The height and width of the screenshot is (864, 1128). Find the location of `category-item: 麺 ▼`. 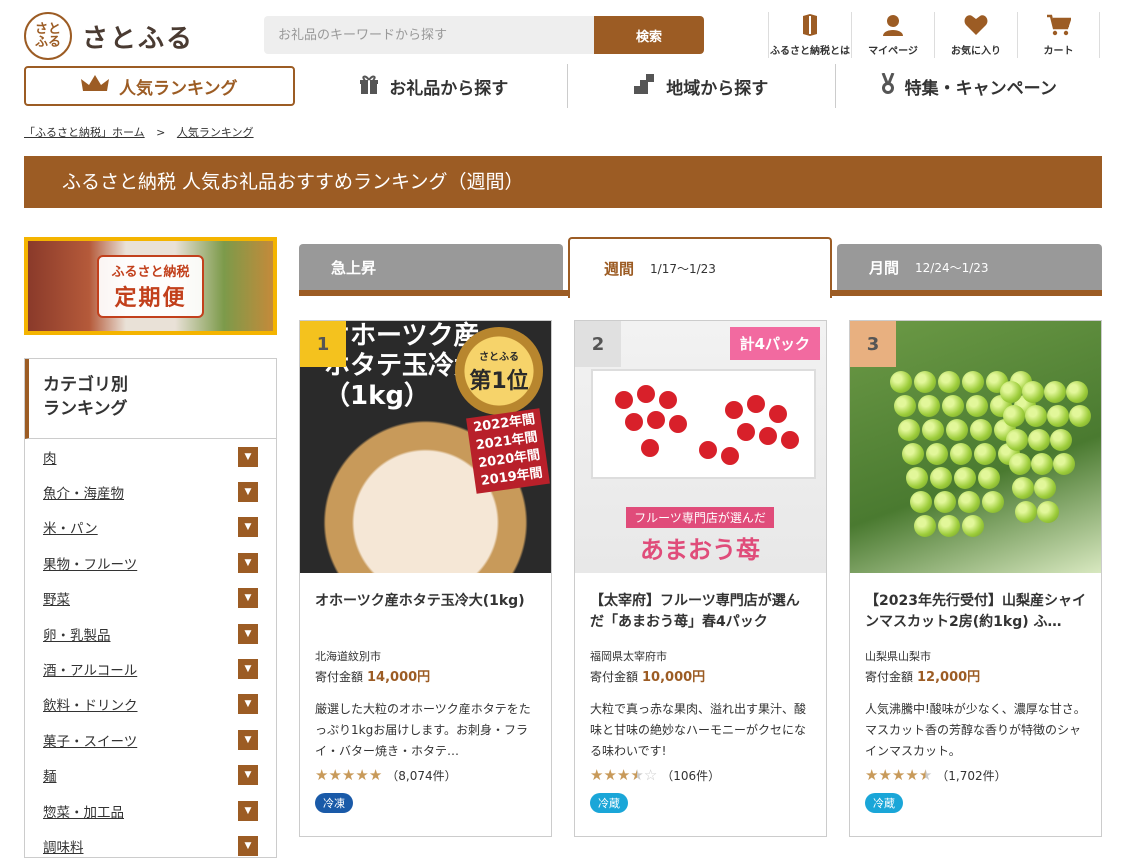

category-item: 麺 ▼ is located at coordinates (150, 775).